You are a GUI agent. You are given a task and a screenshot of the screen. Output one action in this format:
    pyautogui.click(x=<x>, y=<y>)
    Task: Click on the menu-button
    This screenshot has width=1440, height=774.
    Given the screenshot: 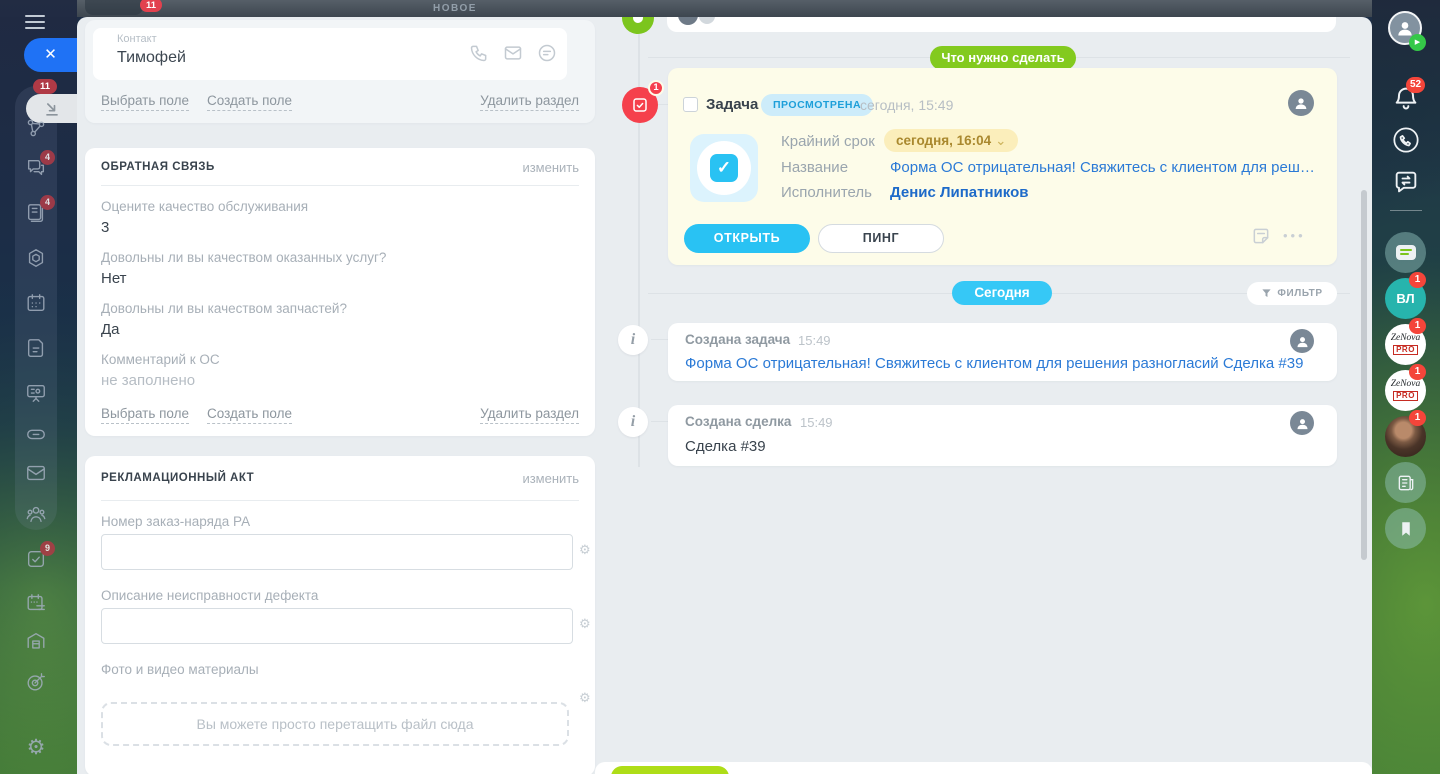 What is the action you would take?
    pyautogui.click(x=35, y=22)
    